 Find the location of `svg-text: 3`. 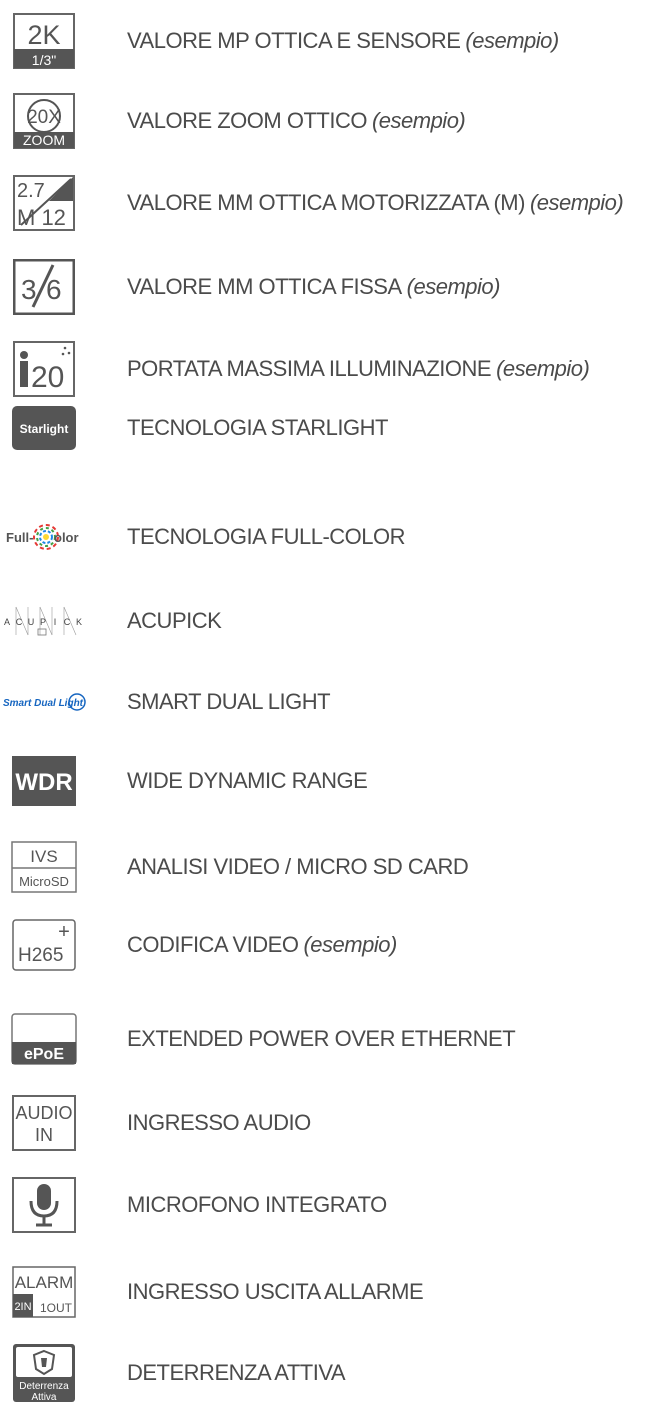

svg-text: 3 is located at coordinates (29, 289).